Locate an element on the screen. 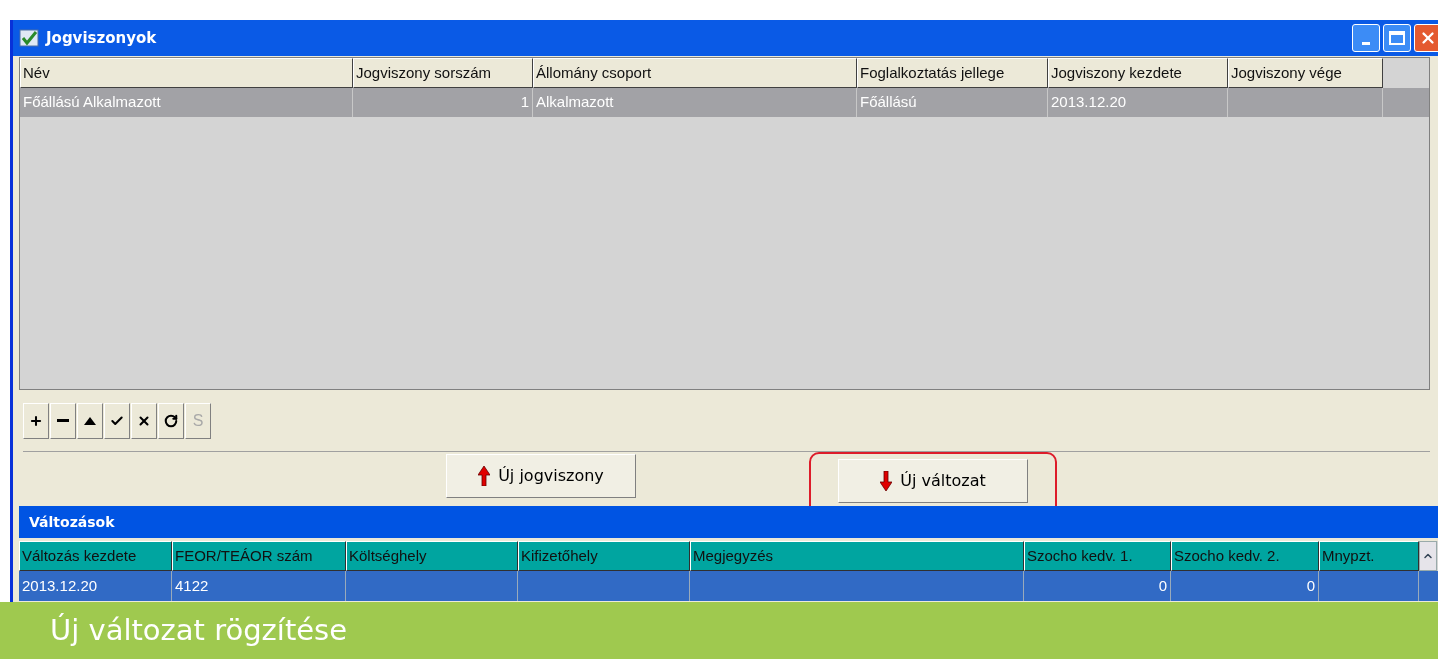 The width and height of the screenshot is (1438, 659). minus-icon is located at coordinates (63, 420).